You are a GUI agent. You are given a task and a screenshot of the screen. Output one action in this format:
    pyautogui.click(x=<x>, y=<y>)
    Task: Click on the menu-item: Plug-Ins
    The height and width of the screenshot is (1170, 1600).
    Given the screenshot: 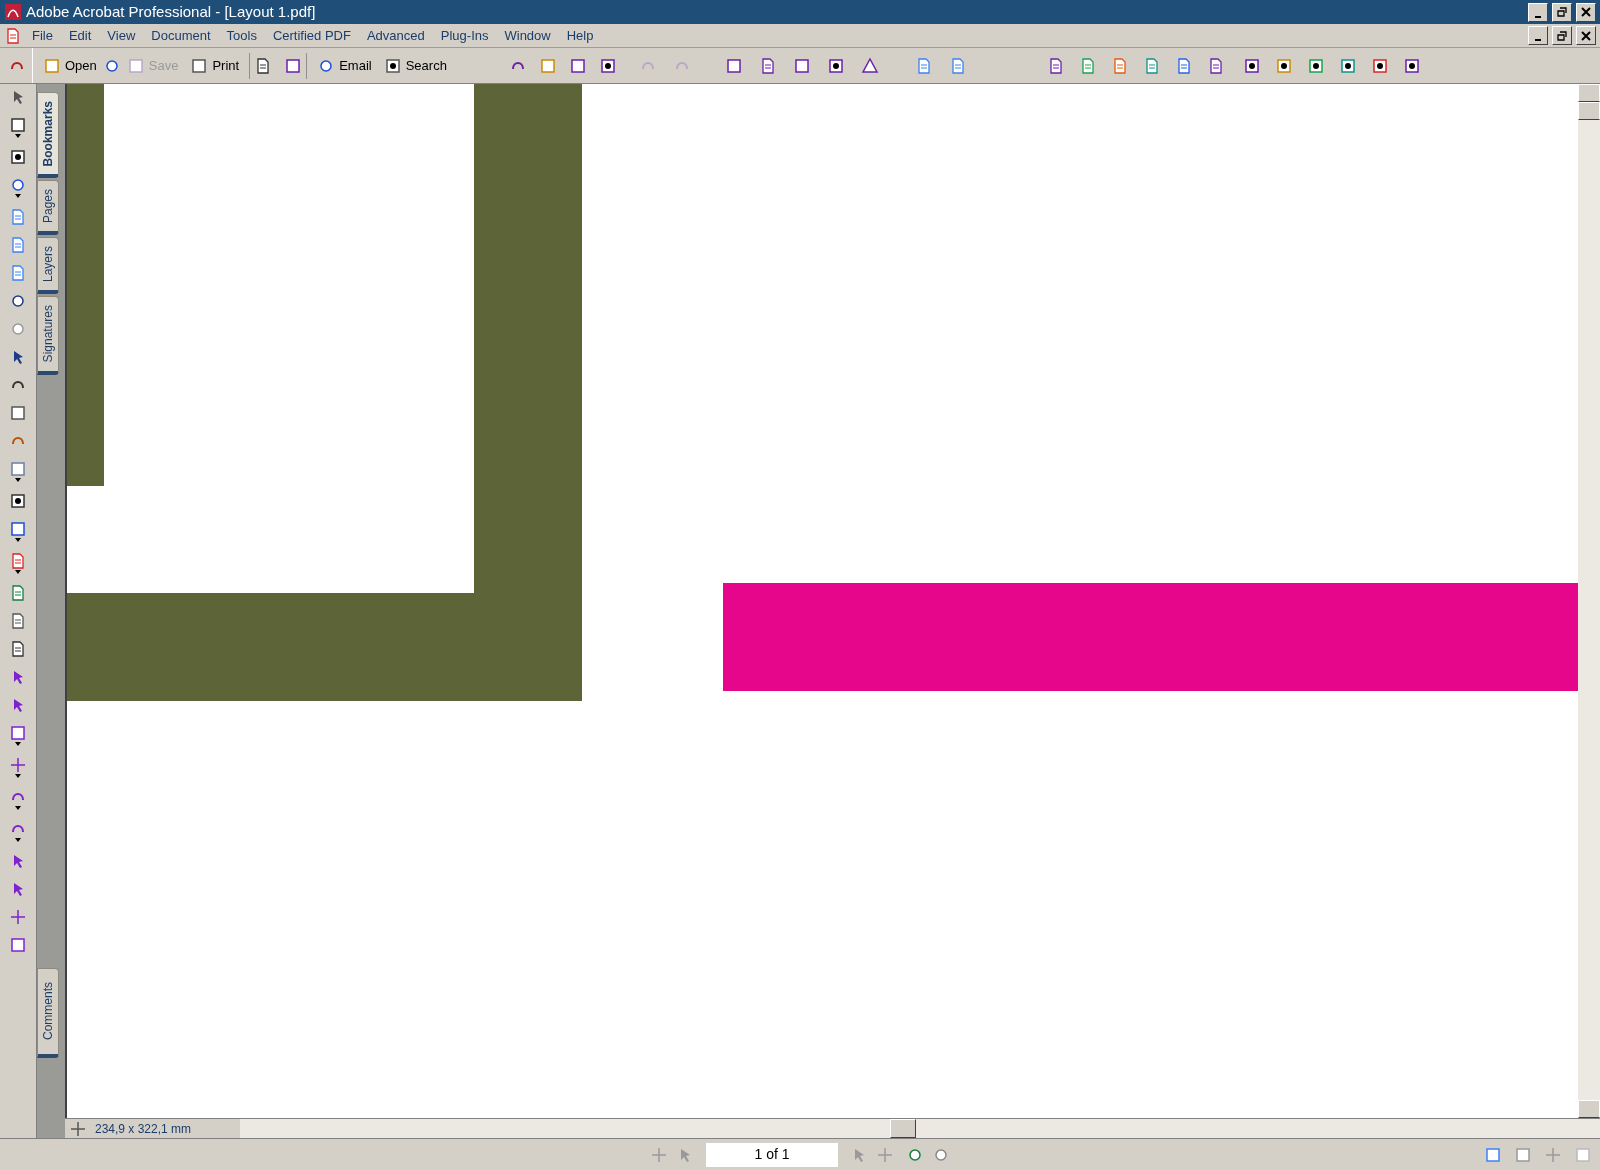 What is the action you would take?
    pyautogui.click(x=464, y=35)
    